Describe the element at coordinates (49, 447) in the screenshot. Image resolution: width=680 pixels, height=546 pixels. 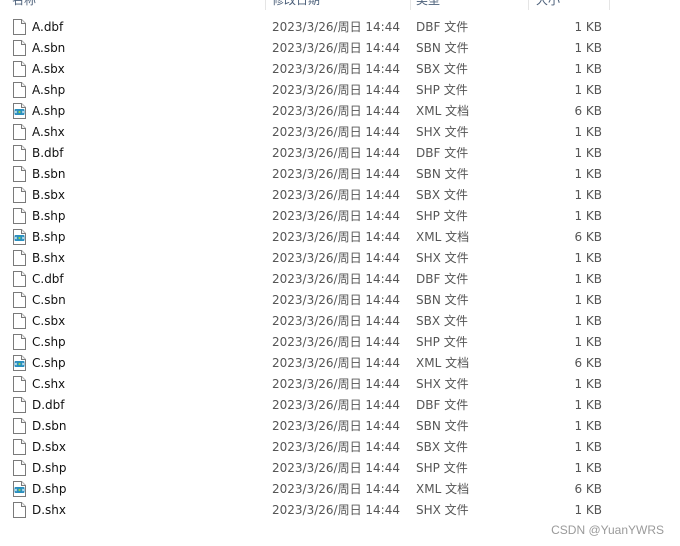
I see `file-name: D.sbx` at that location.